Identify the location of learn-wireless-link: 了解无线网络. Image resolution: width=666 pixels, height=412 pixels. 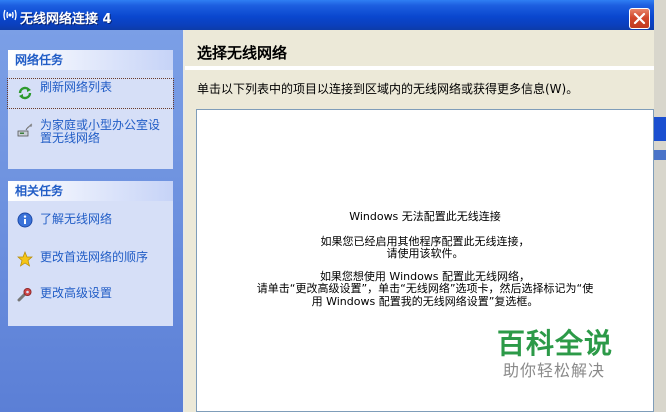
(90, 221).